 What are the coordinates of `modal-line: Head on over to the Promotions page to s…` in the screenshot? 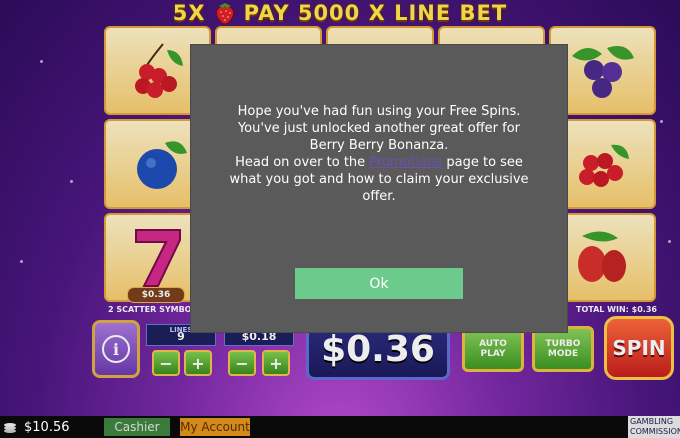 It's located at (379, 162).